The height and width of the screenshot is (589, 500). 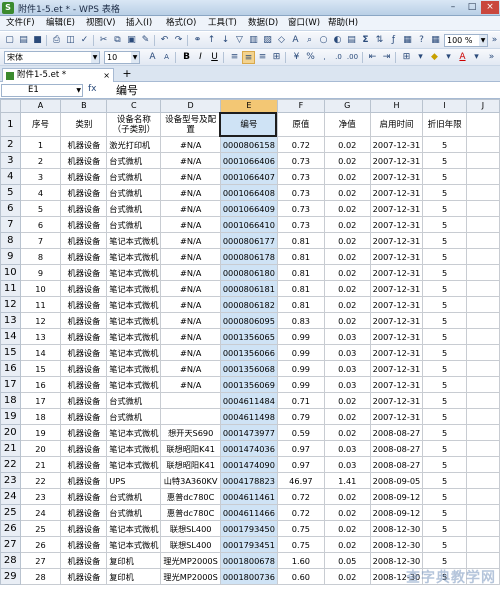 What do you see at coordinates (10, 400) in the screenshot?
I see `row-header: 18` at bounding box center [10, 400].